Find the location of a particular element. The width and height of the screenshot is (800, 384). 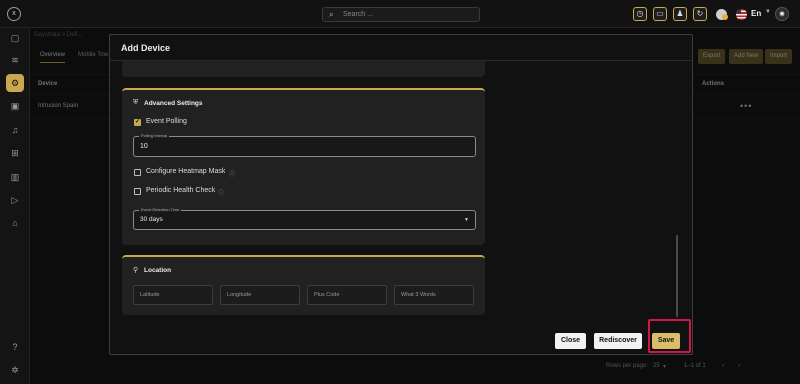

settings-icon: ⚙ is located at coordinates (15, 83).